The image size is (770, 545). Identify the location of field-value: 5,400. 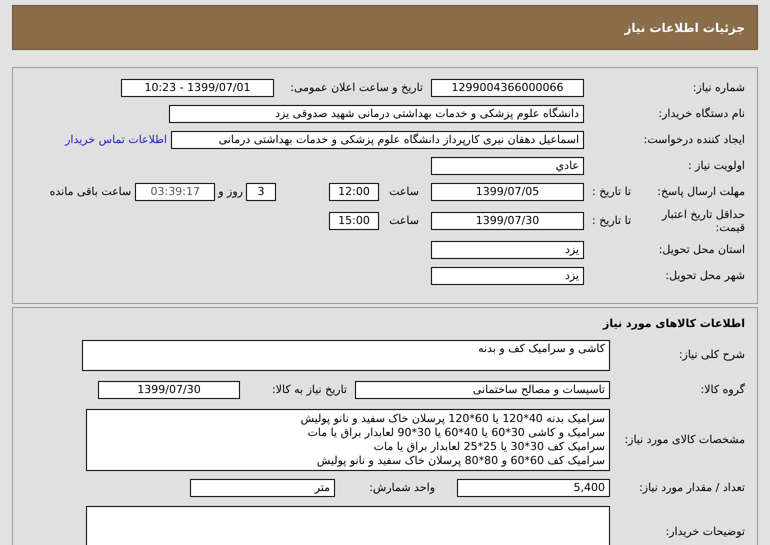
(533, 488).